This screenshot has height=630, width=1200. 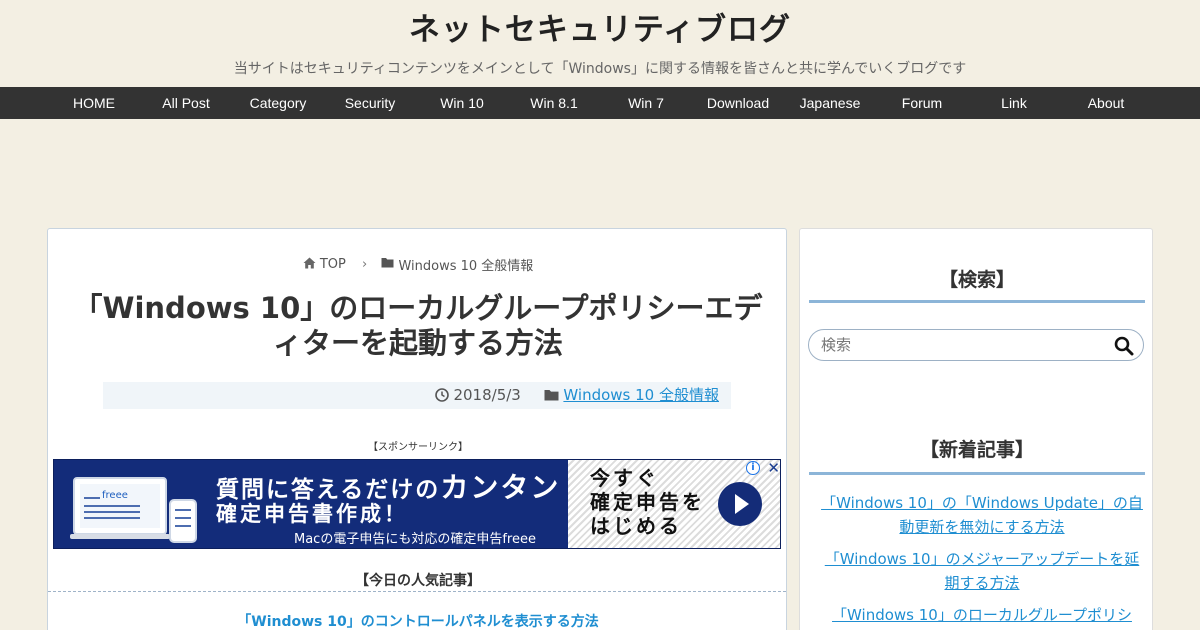 I want to click on list-item: 「Windows 10」のメジャーアップデートを延期する方法, so click(x=982, y=571).